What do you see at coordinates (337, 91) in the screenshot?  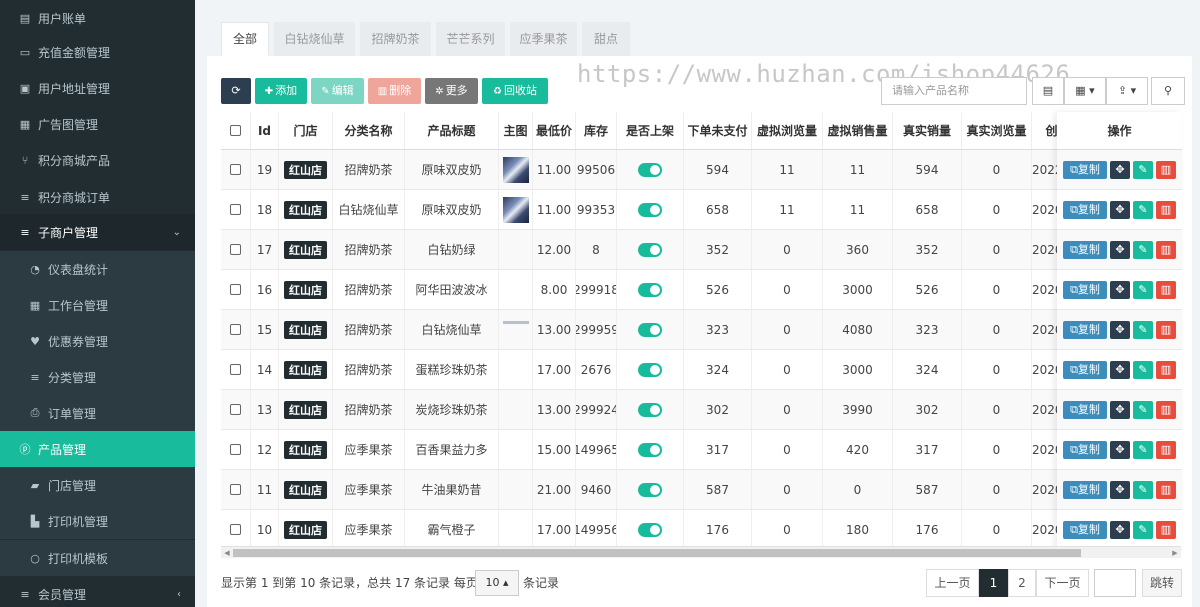 I see `edit-button: ✎ 编辑` at bounding box center [337, 91].